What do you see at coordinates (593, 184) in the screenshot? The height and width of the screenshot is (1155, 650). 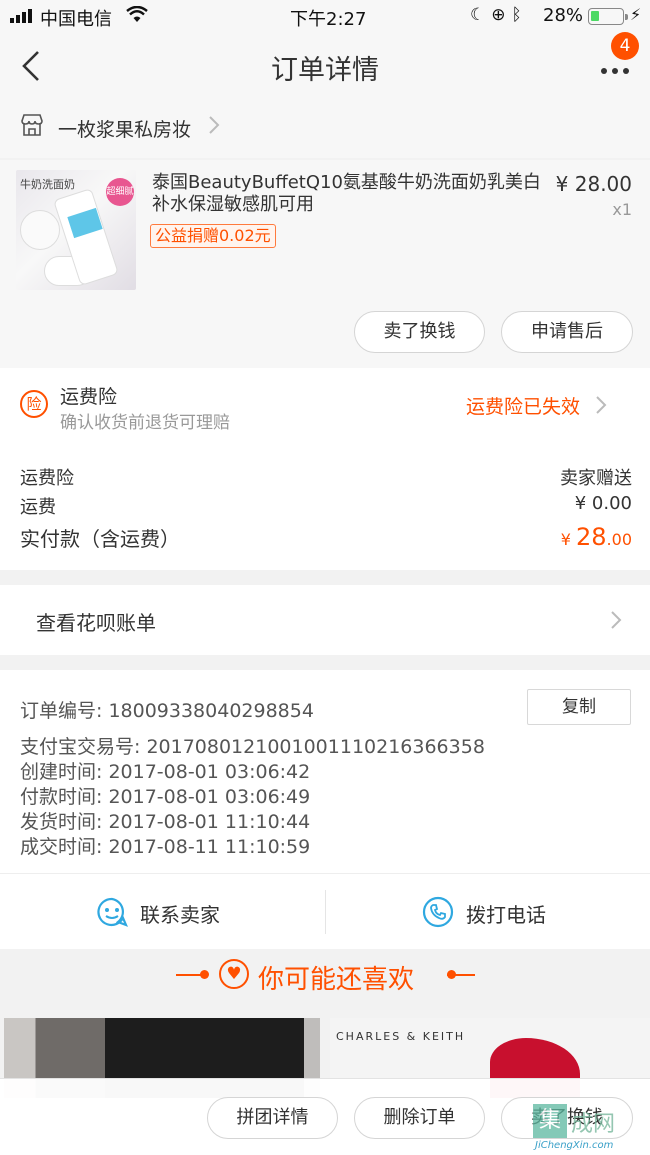 I see `product-price: ¥ 28.00` at bounding box center [593, 184].